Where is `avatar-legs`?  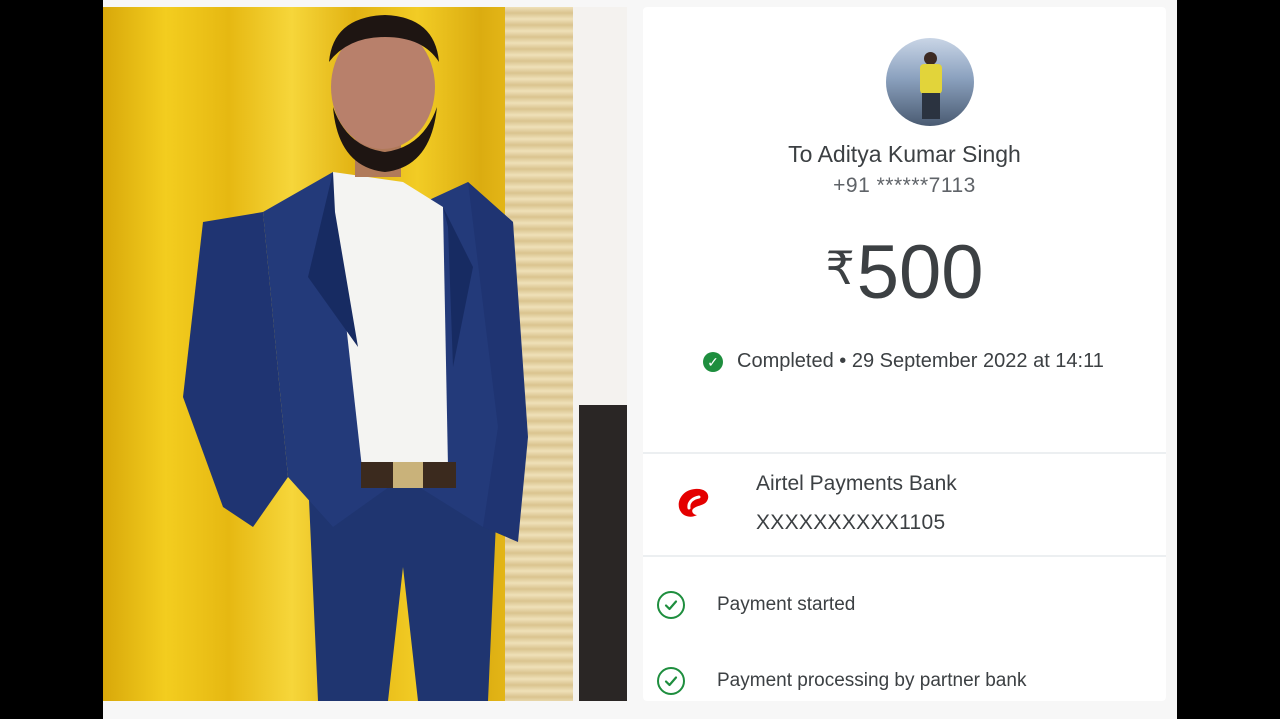 avatar-legs is located at coordinates (931, 106).